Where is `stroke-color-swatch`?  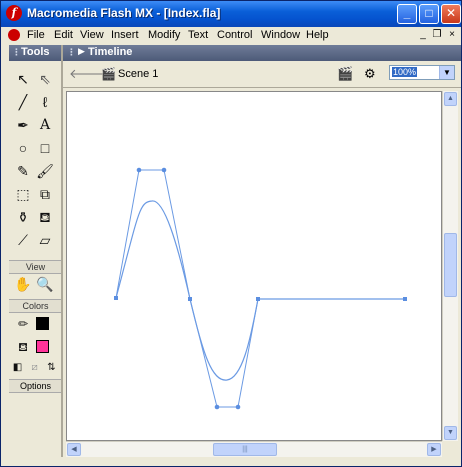 stroke-color-swatch is located at coordinates (42, 323).